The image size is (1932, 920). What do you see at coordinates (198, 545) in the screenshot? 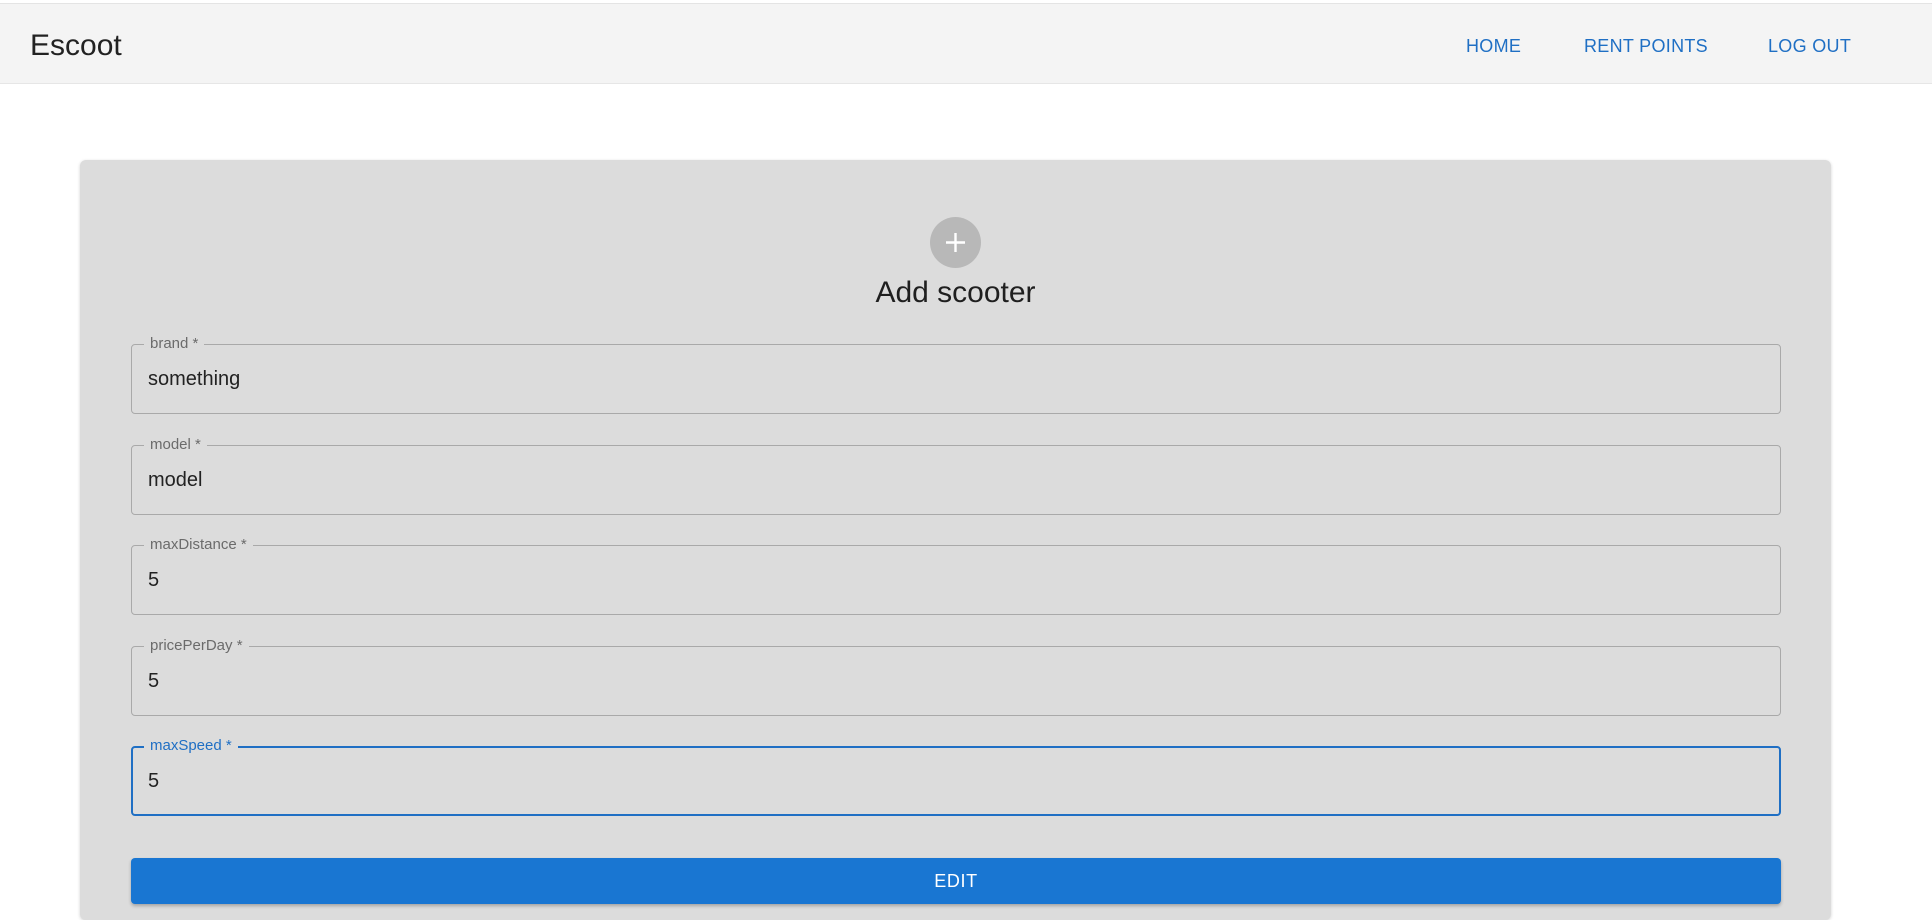
I see `max-distance-field-label: maxDistance *` at bounding box center [198, 545].